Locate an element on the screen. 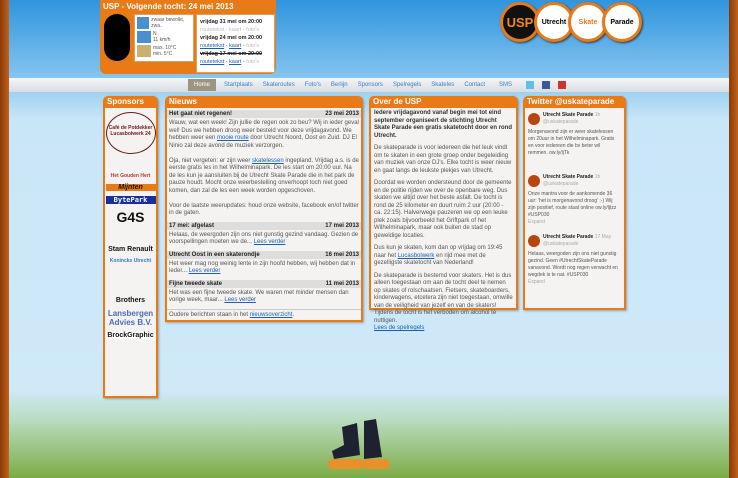 This screenshot has width=738, height=478. wind-icon is located at coordinates (144, 37).